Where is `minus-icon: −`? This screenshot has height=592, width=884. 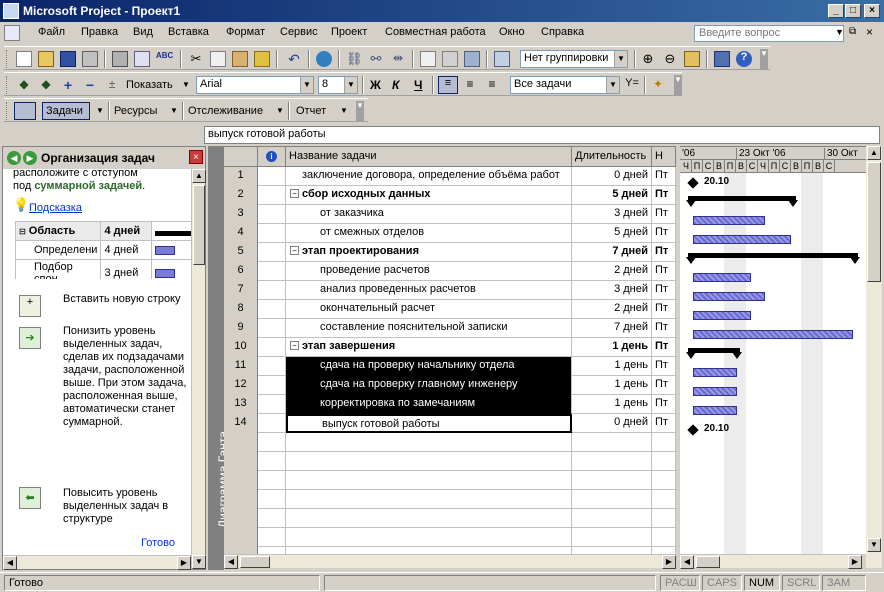
minus-icon: − is located at coordinates (90, 85).